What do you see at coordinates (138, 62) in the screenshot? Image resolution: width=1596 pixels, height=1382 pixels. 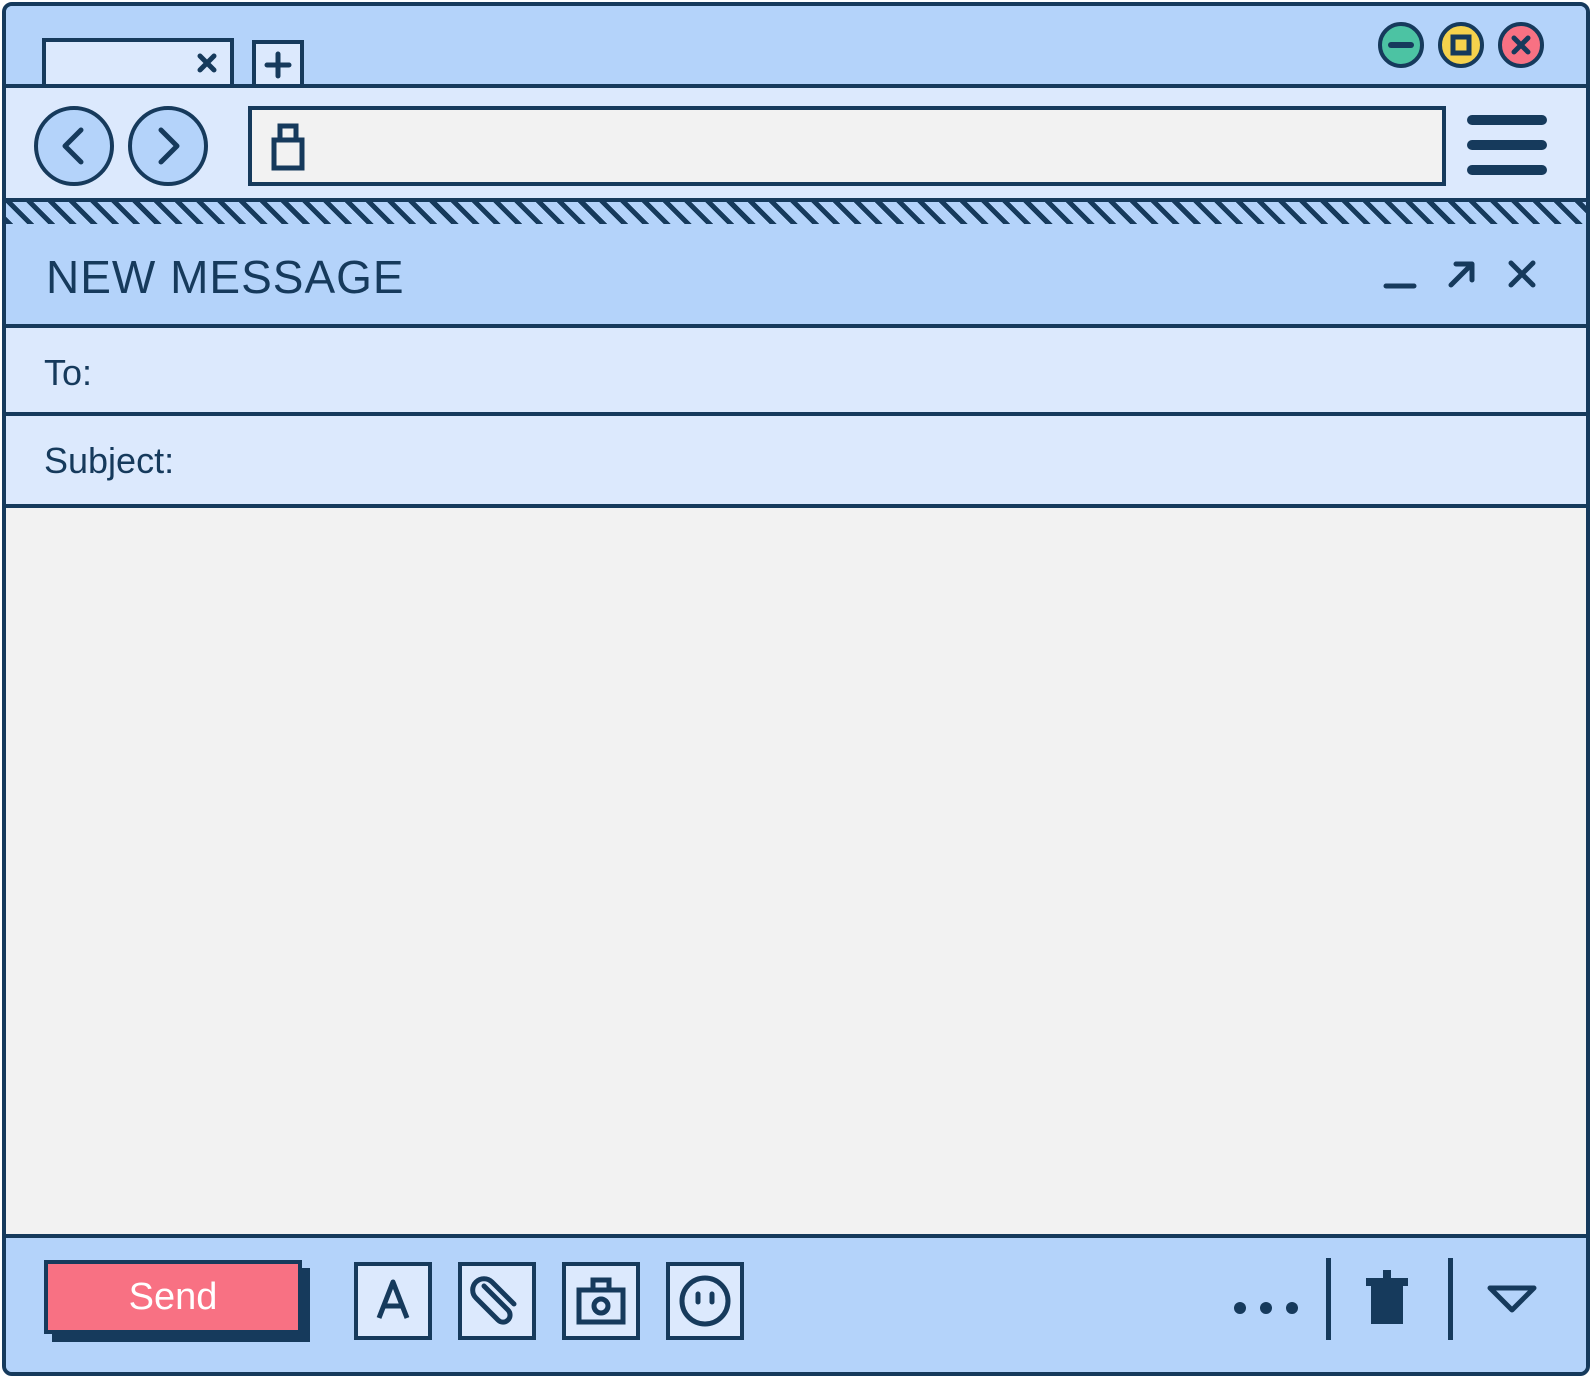 I see `browser-tab` at bounding box center [138, 62].